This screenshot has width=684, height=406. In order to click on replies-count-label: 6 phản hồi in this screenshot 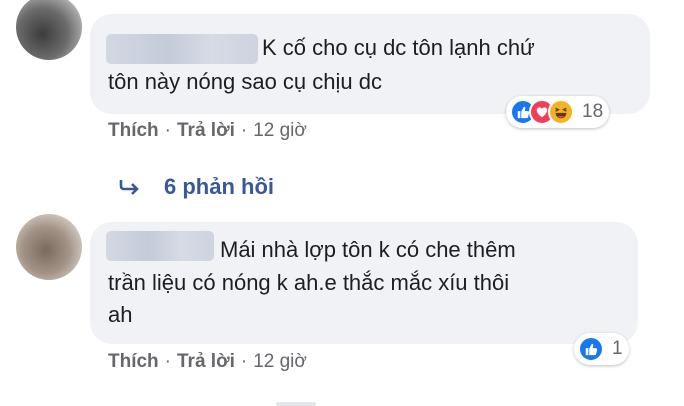, I will do `click(219, 186)`.